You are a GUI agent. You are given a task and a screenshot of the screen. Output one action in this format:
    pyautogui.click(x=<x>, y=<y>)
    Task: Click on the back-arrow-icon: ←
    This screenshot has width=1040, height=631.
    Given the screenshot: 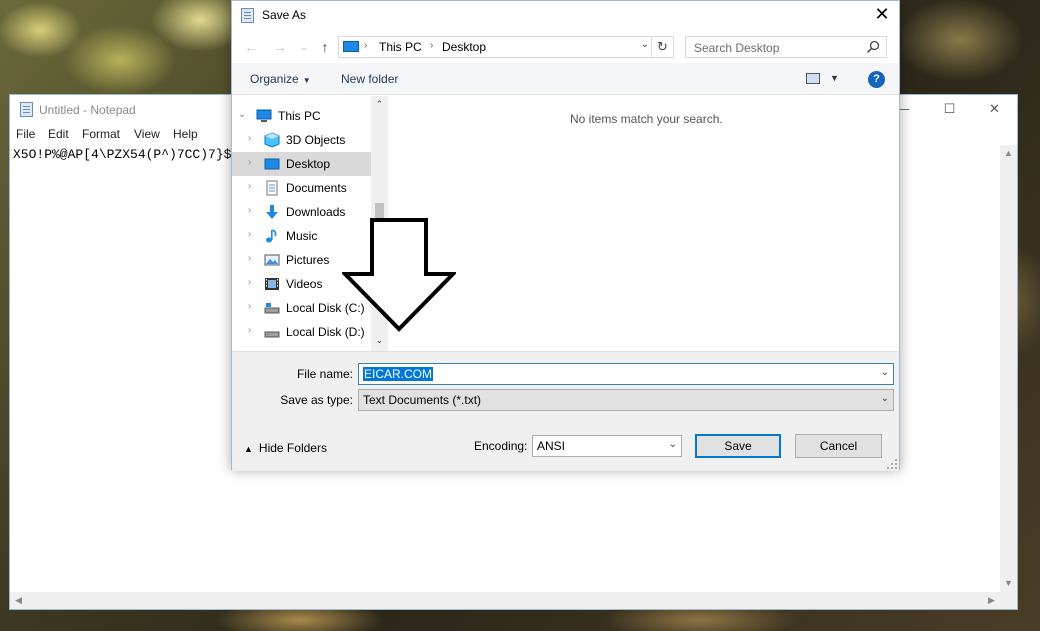 What is the action you would take?
    pyautogui.click(x=251, y=47)
    